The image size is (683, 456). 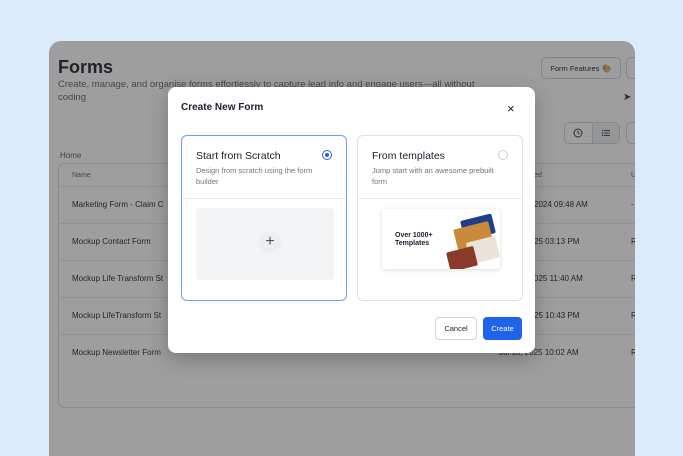 I want to click on create-button: Create, so click(x=502, y=328).